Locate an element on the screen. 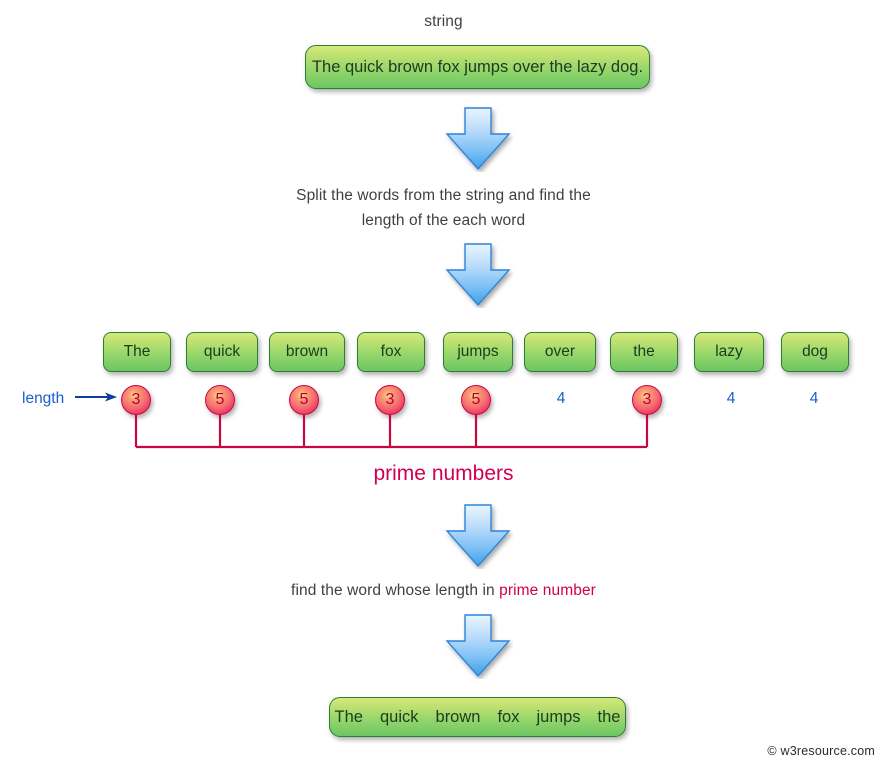  word-box-label: lazy is located at coordinates (729, 351).